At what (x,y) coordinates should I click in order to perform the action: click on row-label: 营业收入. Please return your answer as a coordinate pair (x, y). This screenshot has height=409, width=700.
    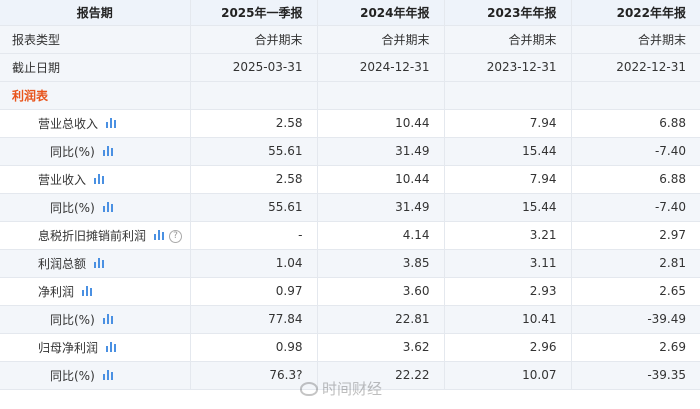
    Looking at the image, I should click on (62, 179).